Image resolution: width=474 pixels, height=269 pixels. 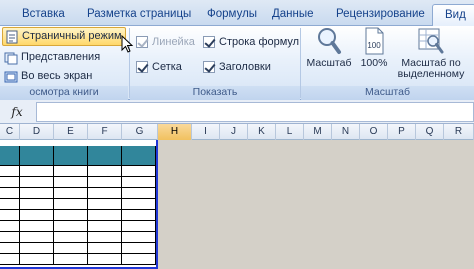 What do you see at coordinates (64, 36) in the screenshot?
I see `page-break-view-button: Страничный режим` at bounding box center [64, 36].